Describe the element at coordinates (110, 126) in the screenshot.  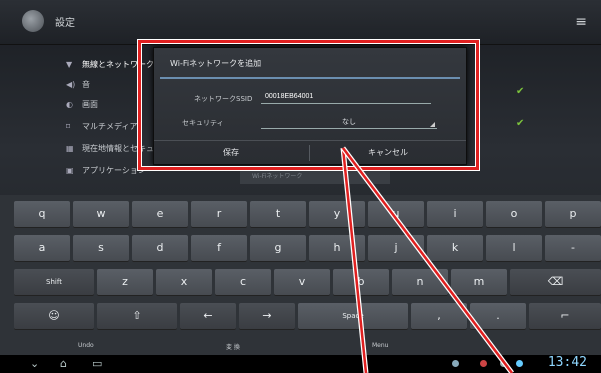
I see `sidebar-item-label: マルチメディア` at that location.